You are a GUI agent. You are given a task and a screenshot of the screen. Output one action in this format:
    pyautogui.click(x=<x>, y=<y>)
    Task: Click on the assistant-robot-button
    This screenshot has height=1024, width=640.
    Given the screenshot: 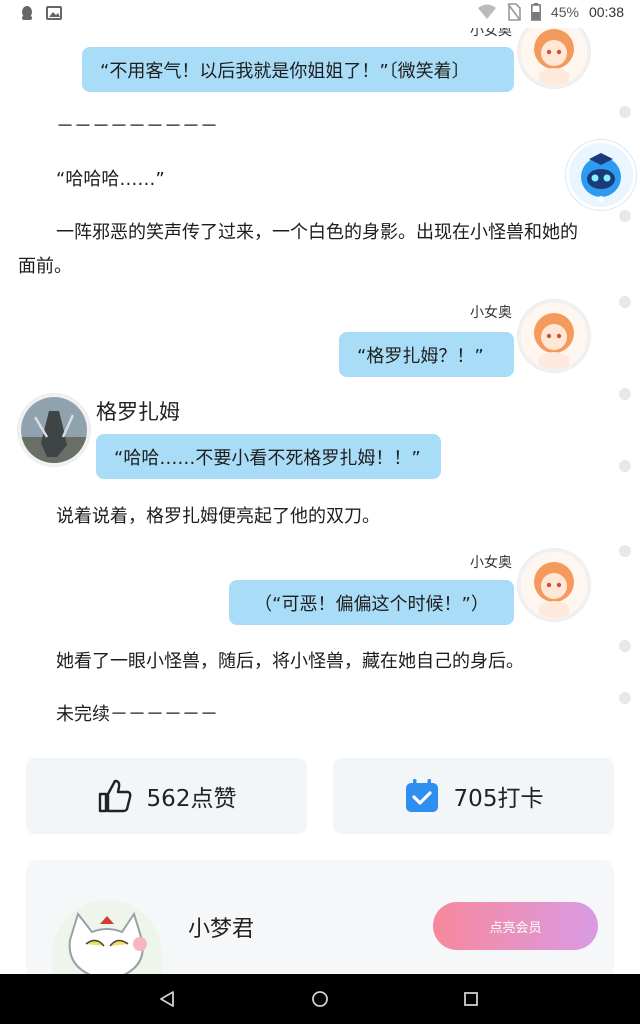 What is the action you would take?
    pyautogui.click(x=601, y=175)
    